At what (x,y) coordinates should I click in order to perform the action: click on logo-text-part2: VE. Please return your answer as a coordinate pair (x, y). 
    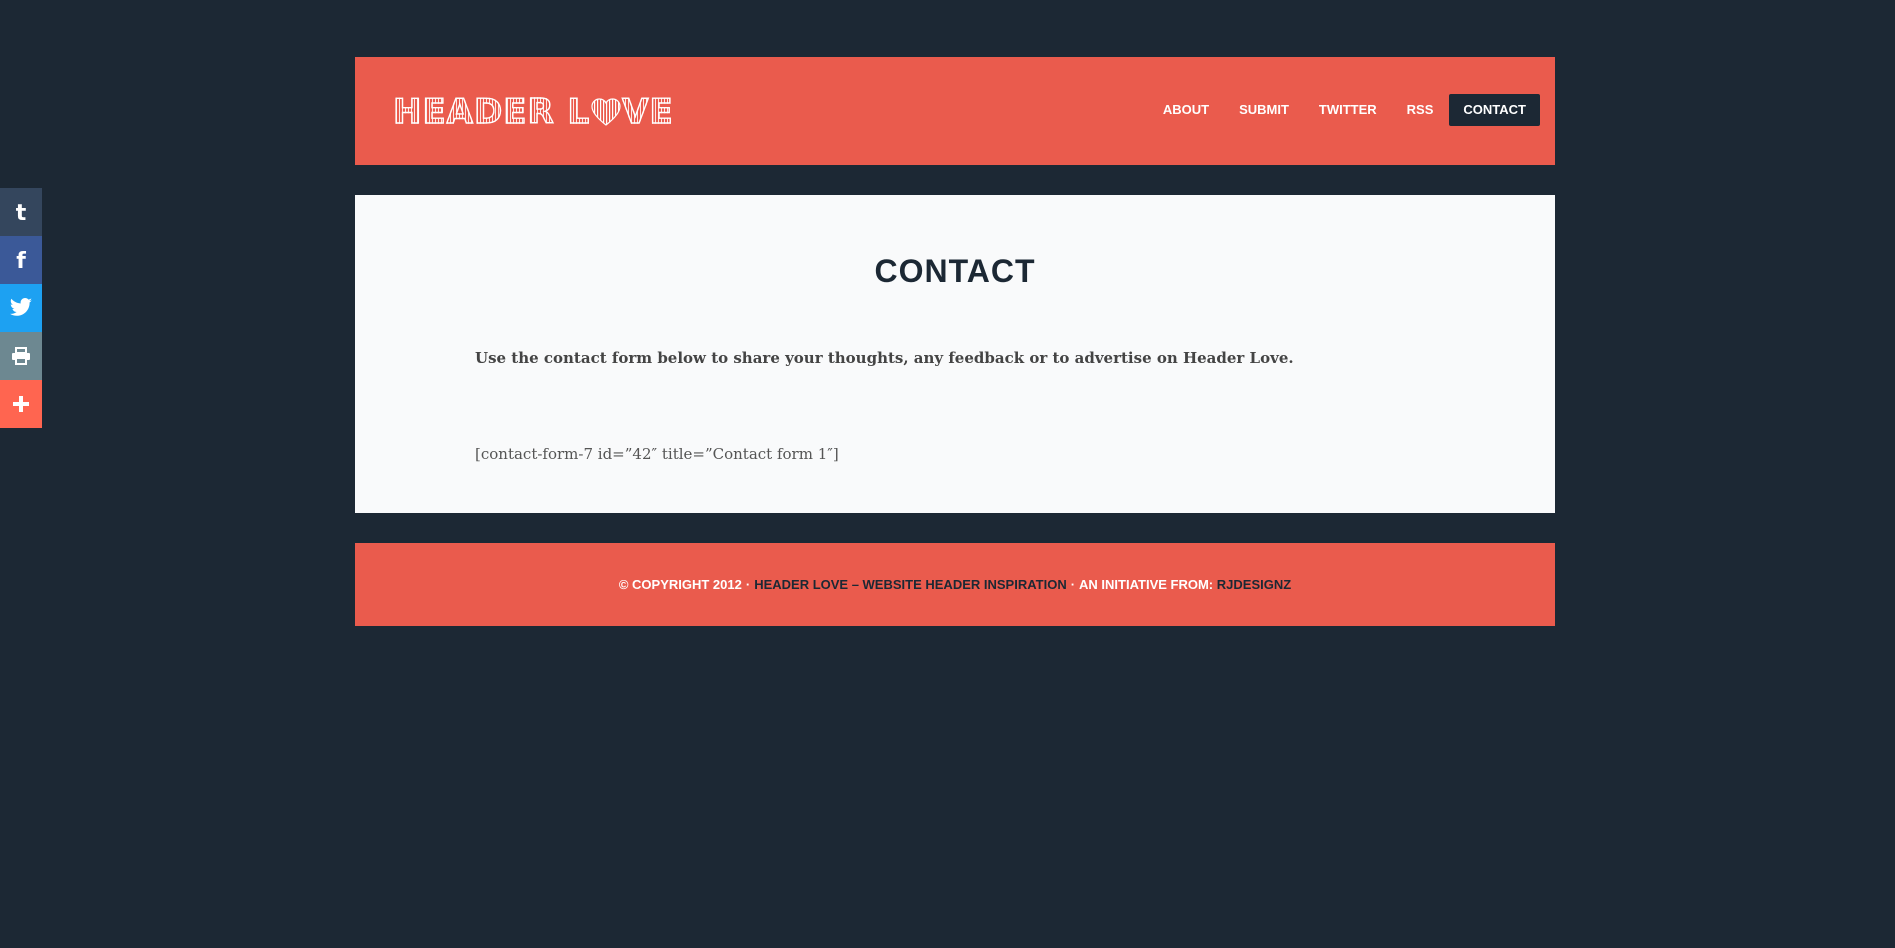
    Looking at the image, I should click on (647, 111).